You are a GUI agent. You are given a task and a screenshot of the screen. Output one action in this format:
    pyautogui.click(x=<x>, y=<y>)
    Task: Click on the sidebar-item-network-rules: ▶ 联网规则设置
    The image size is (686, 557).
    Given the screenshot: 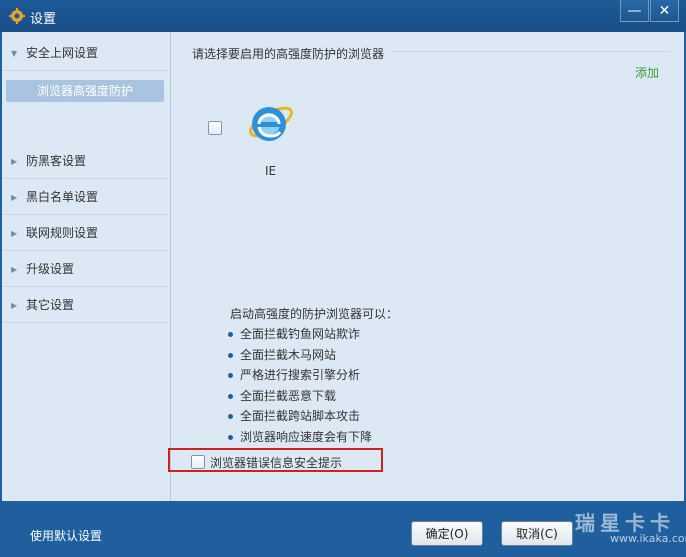 What is the action you would take?
    pyautogui.click(x=85, y=233)
    